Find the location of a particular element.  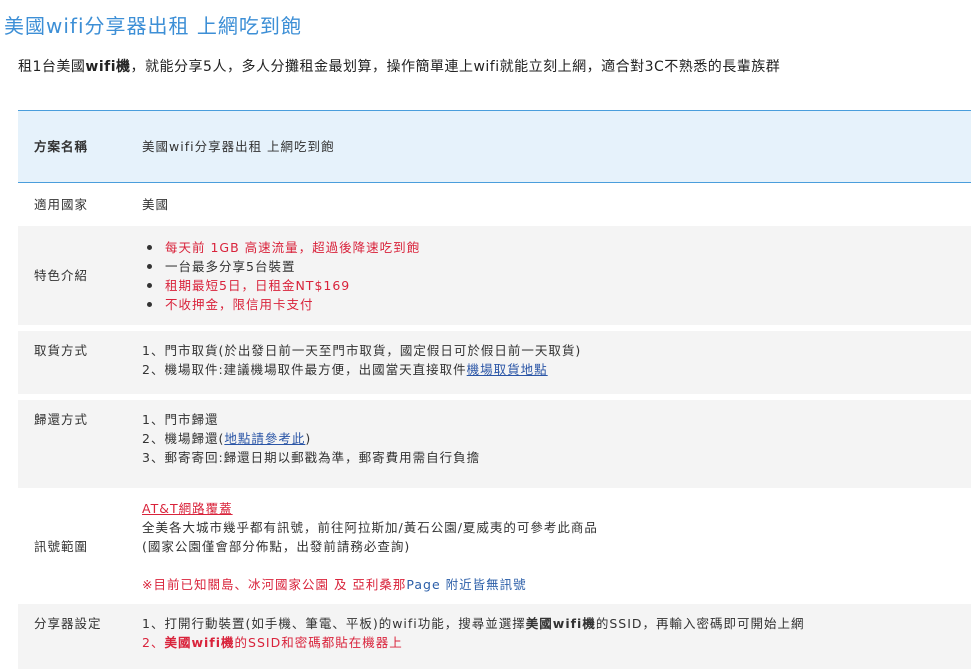

plan-name-label: 方案名稱 is located at coordinates (80, 146).